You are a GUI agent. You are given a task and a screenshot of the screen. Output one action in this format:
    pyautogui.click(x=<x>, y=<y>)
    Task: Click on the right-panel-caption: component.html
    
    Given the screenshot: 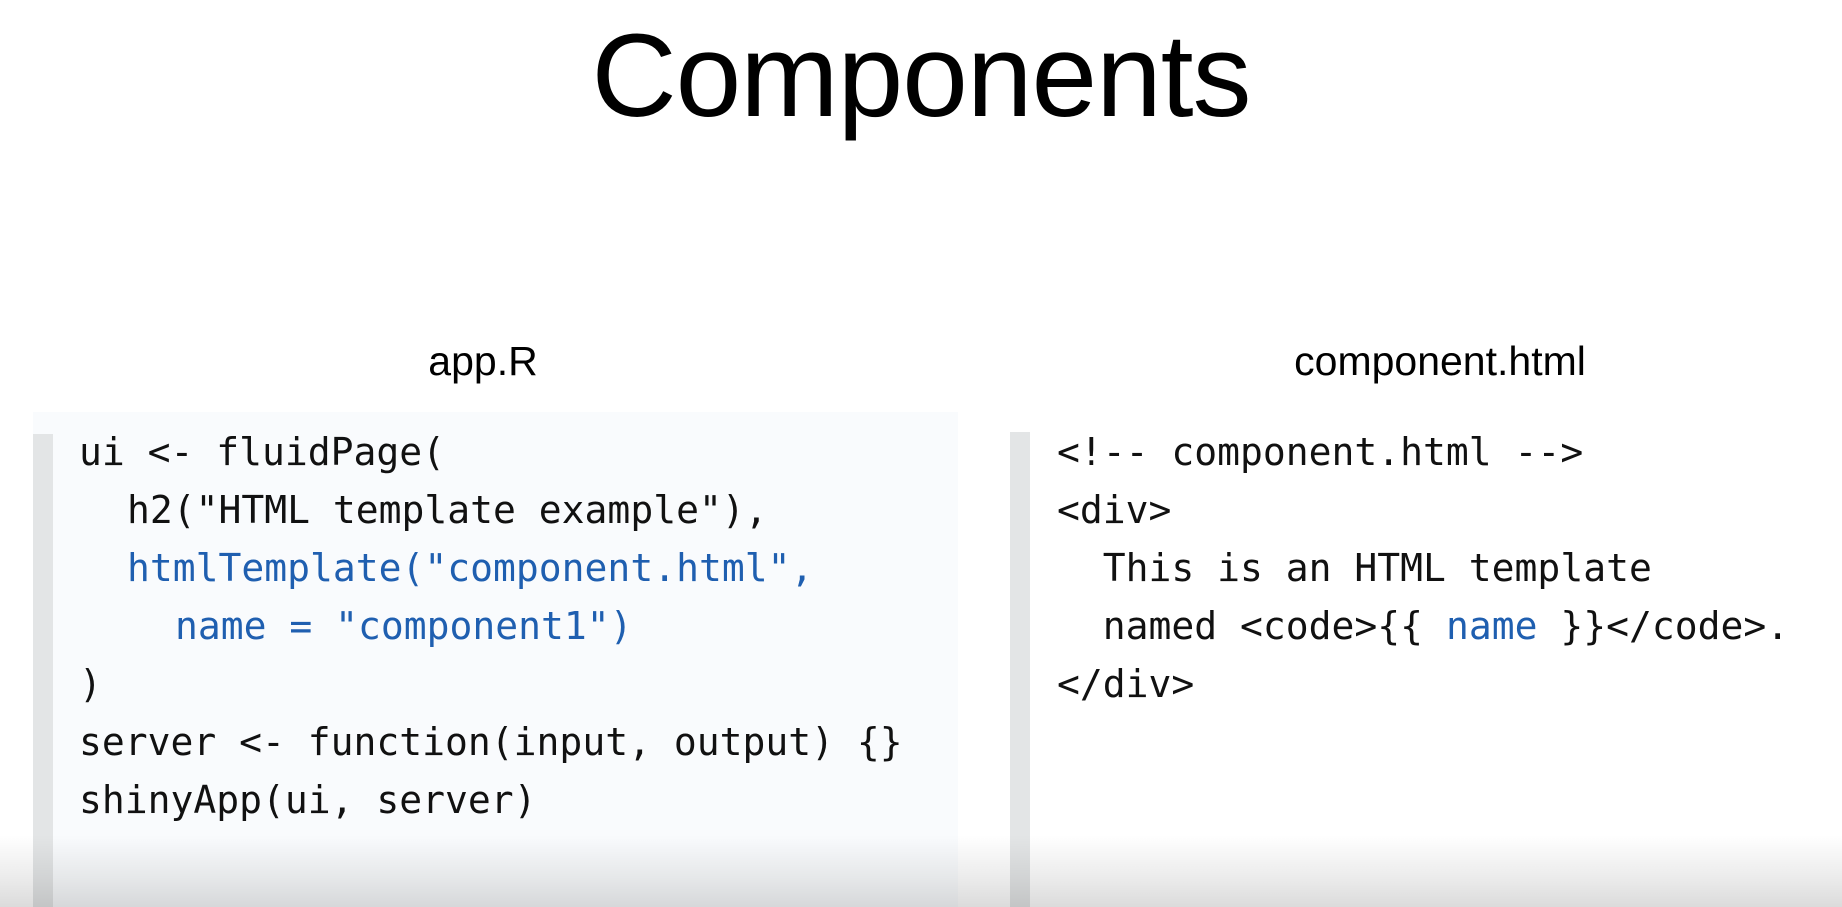 What is the action you would take?
    pyautogui.click(x=1440, y=361)
    